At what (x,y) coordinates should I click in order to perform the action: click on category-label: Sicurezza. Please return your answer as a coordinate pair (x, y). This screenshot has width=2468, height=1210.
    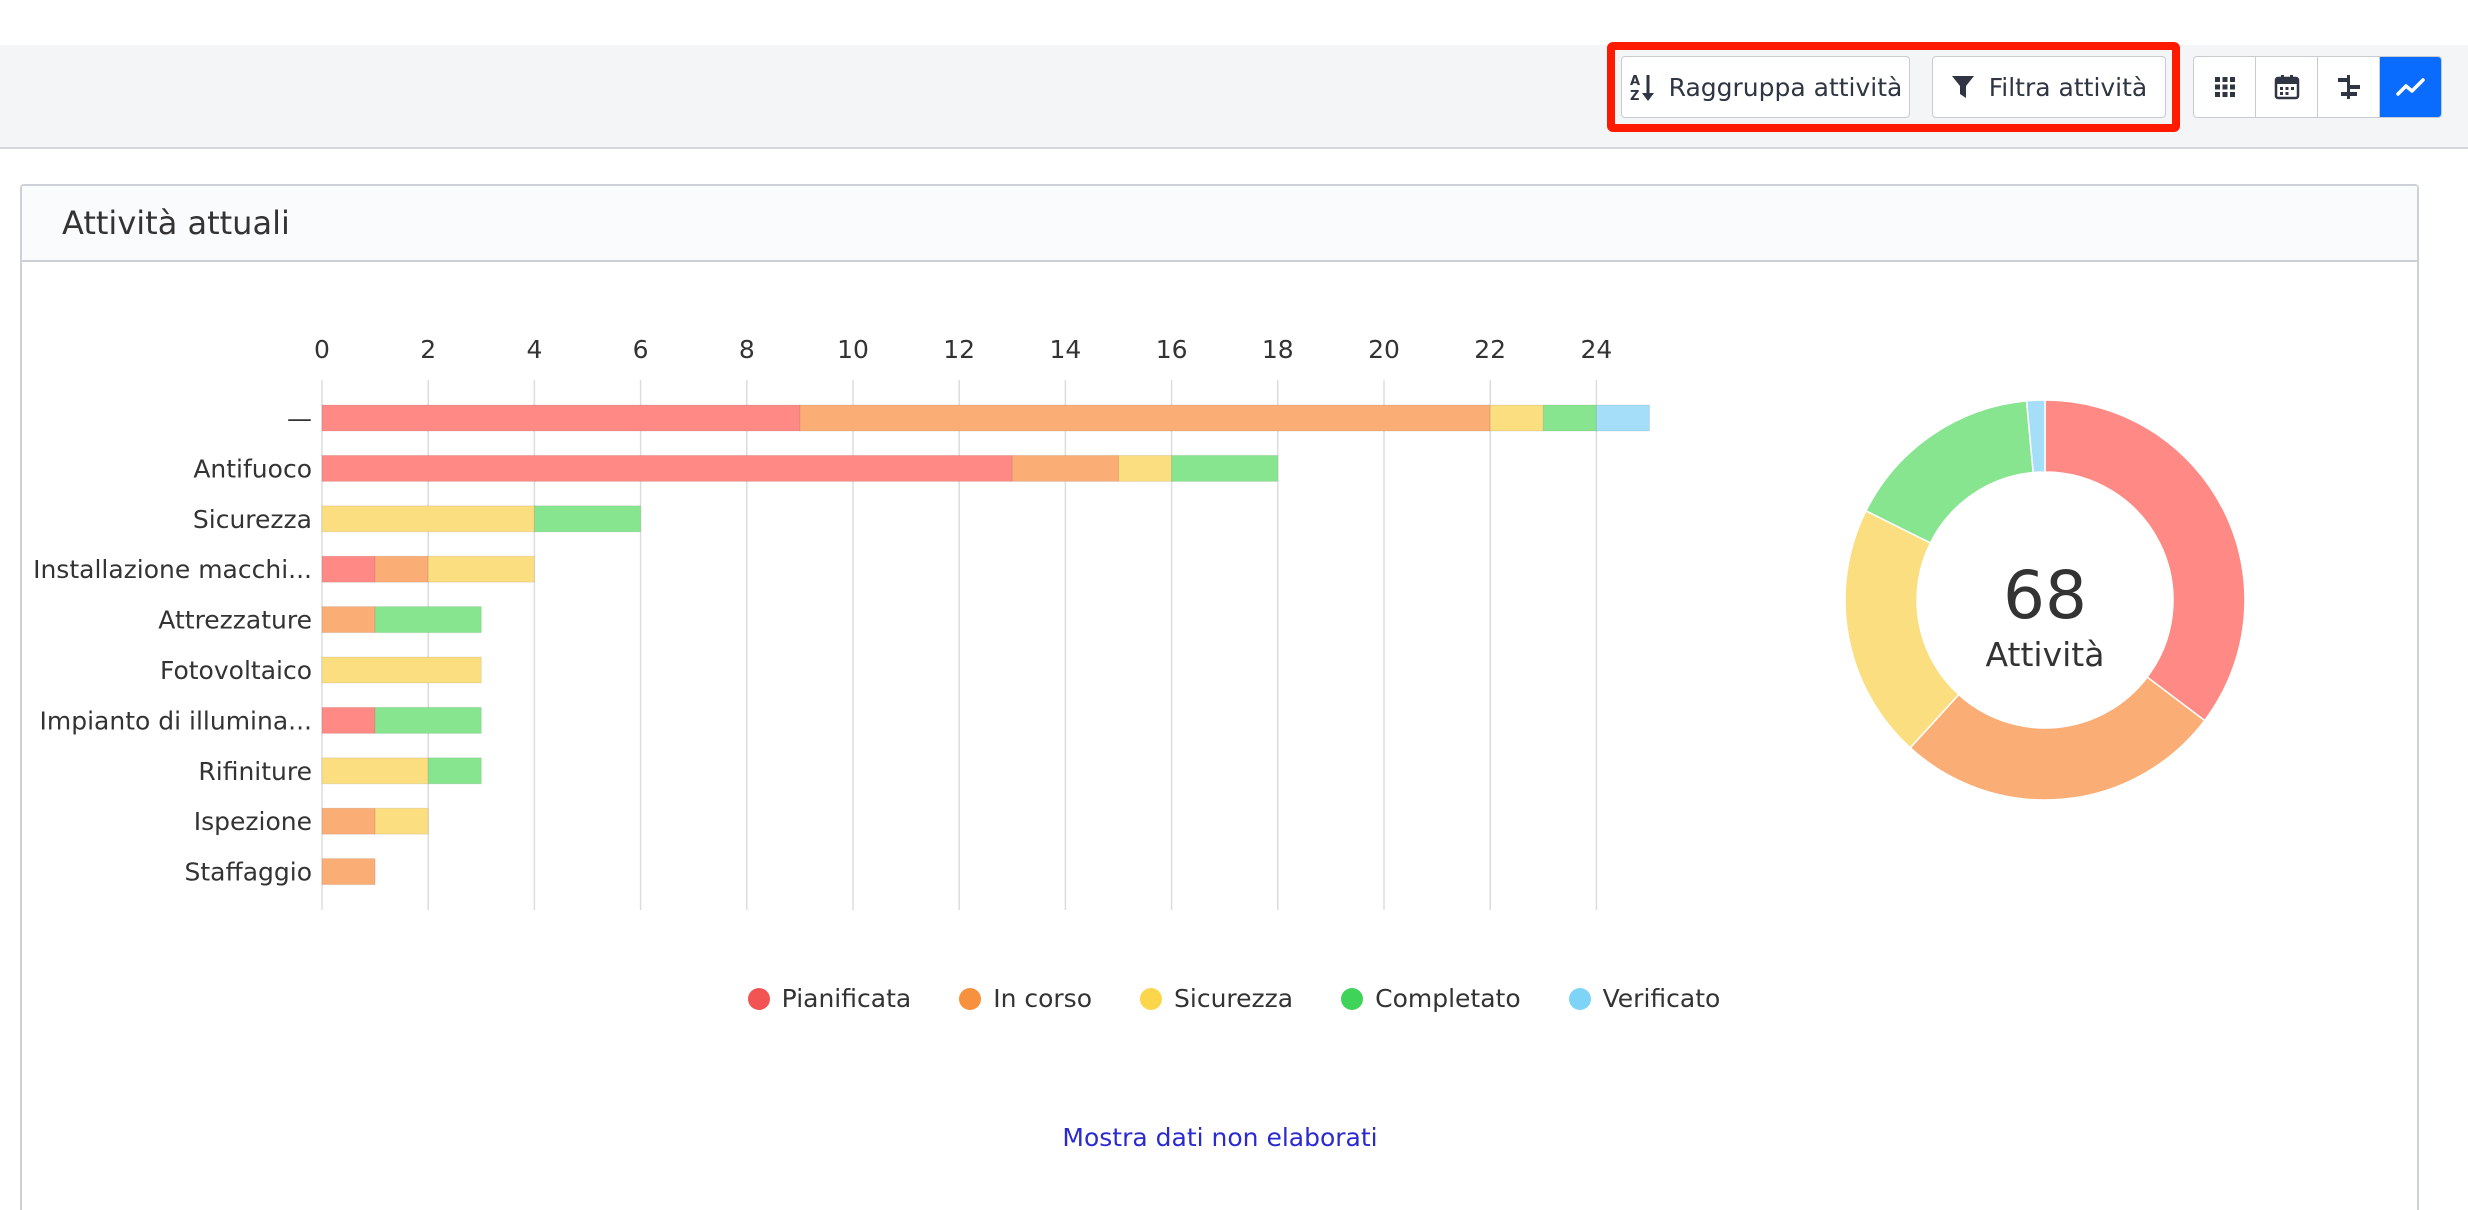
    Looking at the image, I should click on (252, 519).